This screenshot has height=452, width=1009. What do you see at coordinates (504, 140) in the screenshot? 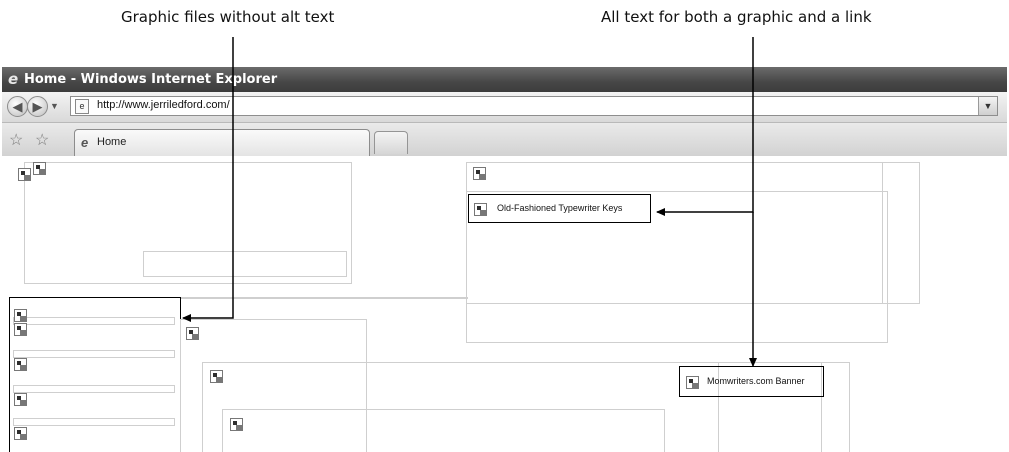
I see `tab-bar: ☆ ☆ e Home` at bounding box center [504, 140].